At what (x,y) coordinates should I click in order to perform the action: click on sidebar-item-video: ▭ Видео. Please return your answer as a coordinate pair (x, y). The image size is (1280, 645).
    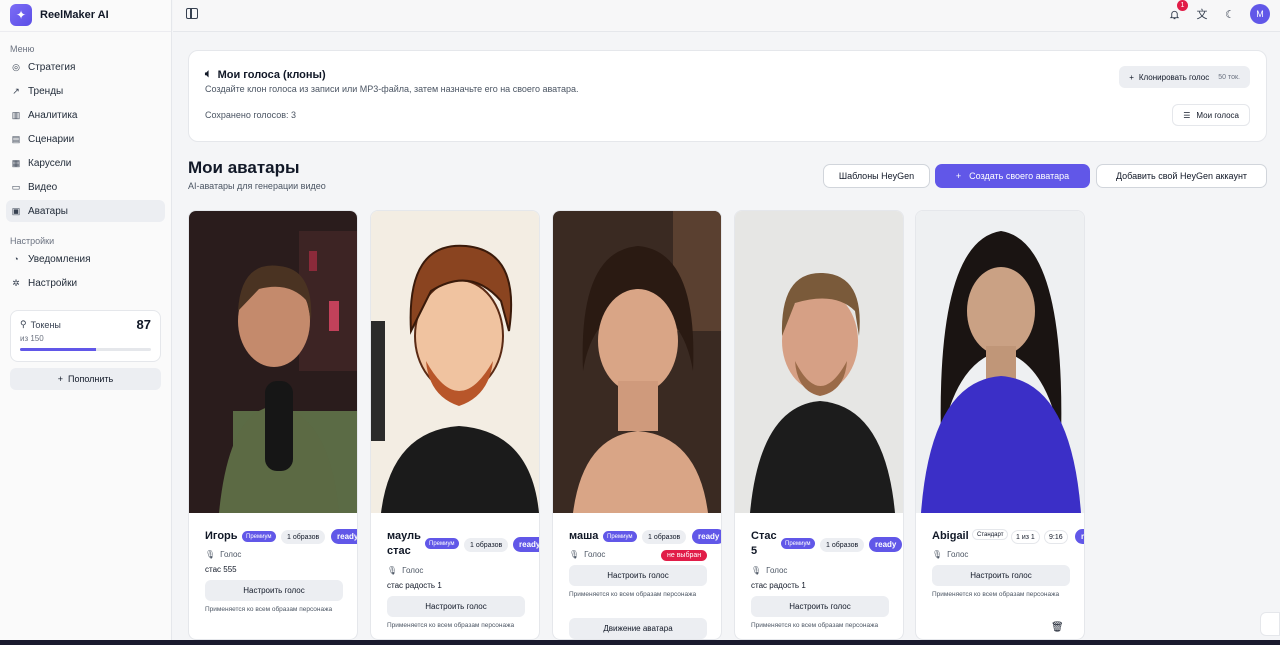
    Looking at the image, I should click on (85, 187).